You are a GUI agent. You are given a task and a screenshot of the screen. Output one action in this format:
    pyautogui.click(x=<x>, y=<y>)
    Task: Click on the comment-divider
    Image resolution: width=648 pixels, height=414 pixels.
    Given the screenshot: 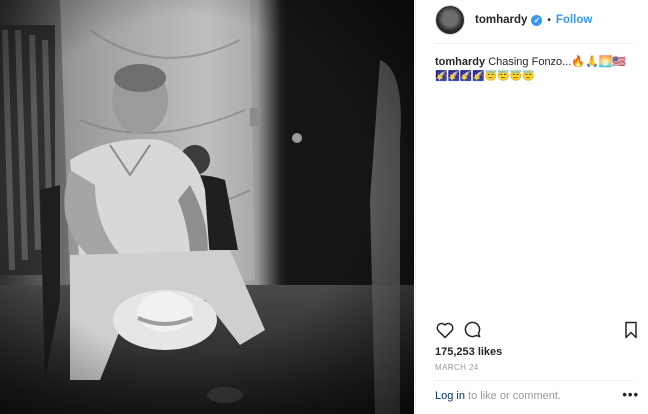 What is the action you would take?
    pyautogui.click(x=534, y=380)
    